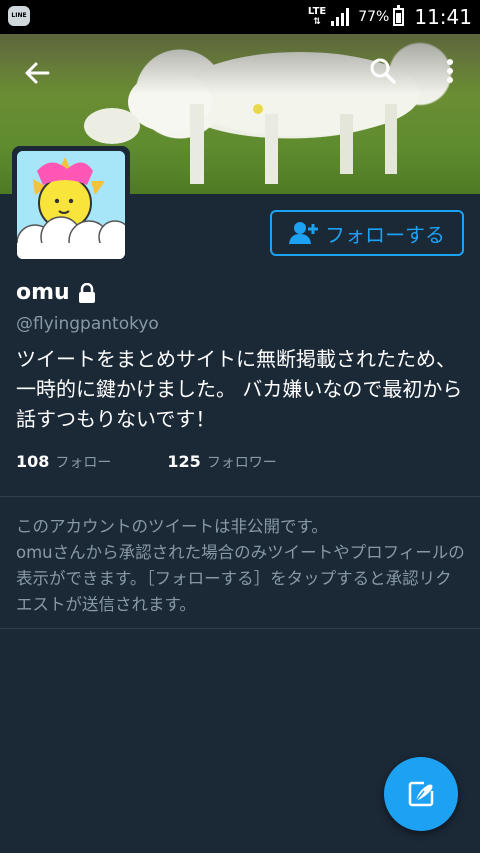  I want to click on profile-stats: 108 フォロー 125 フォロワー, so click(174, 462).